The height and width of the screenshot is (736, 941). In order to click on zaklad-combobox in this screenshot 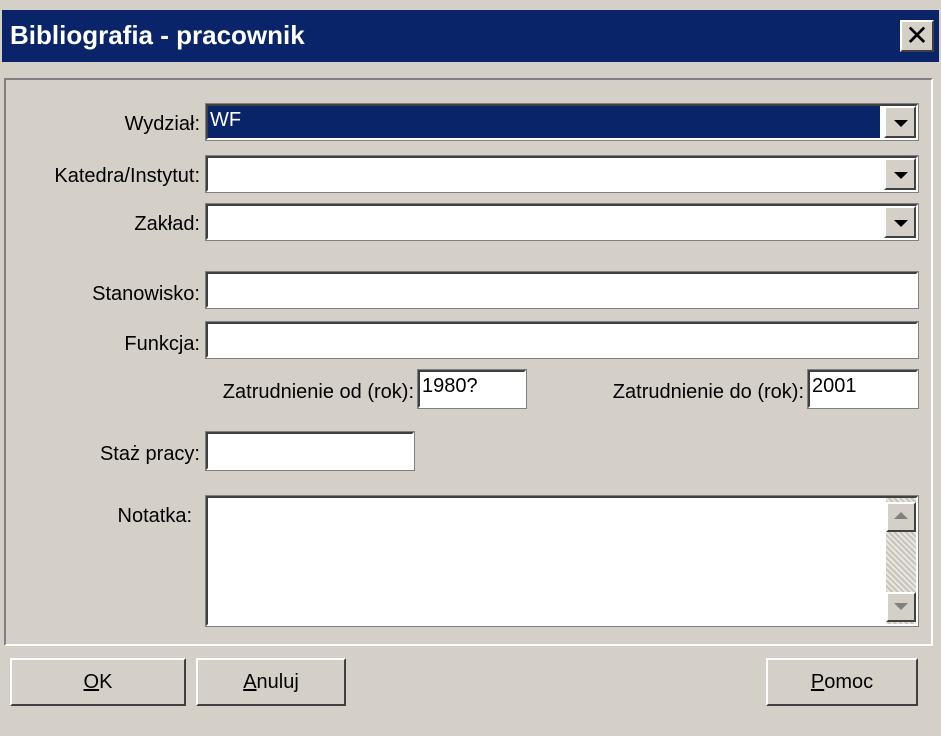, I will do `click(562, 222)`.